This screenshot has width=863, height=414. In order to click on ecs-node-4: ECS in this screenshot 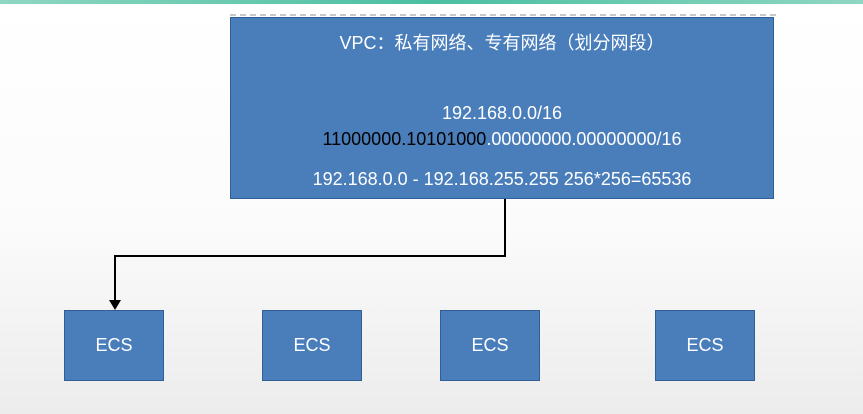, I will do `click(705, 345)`.